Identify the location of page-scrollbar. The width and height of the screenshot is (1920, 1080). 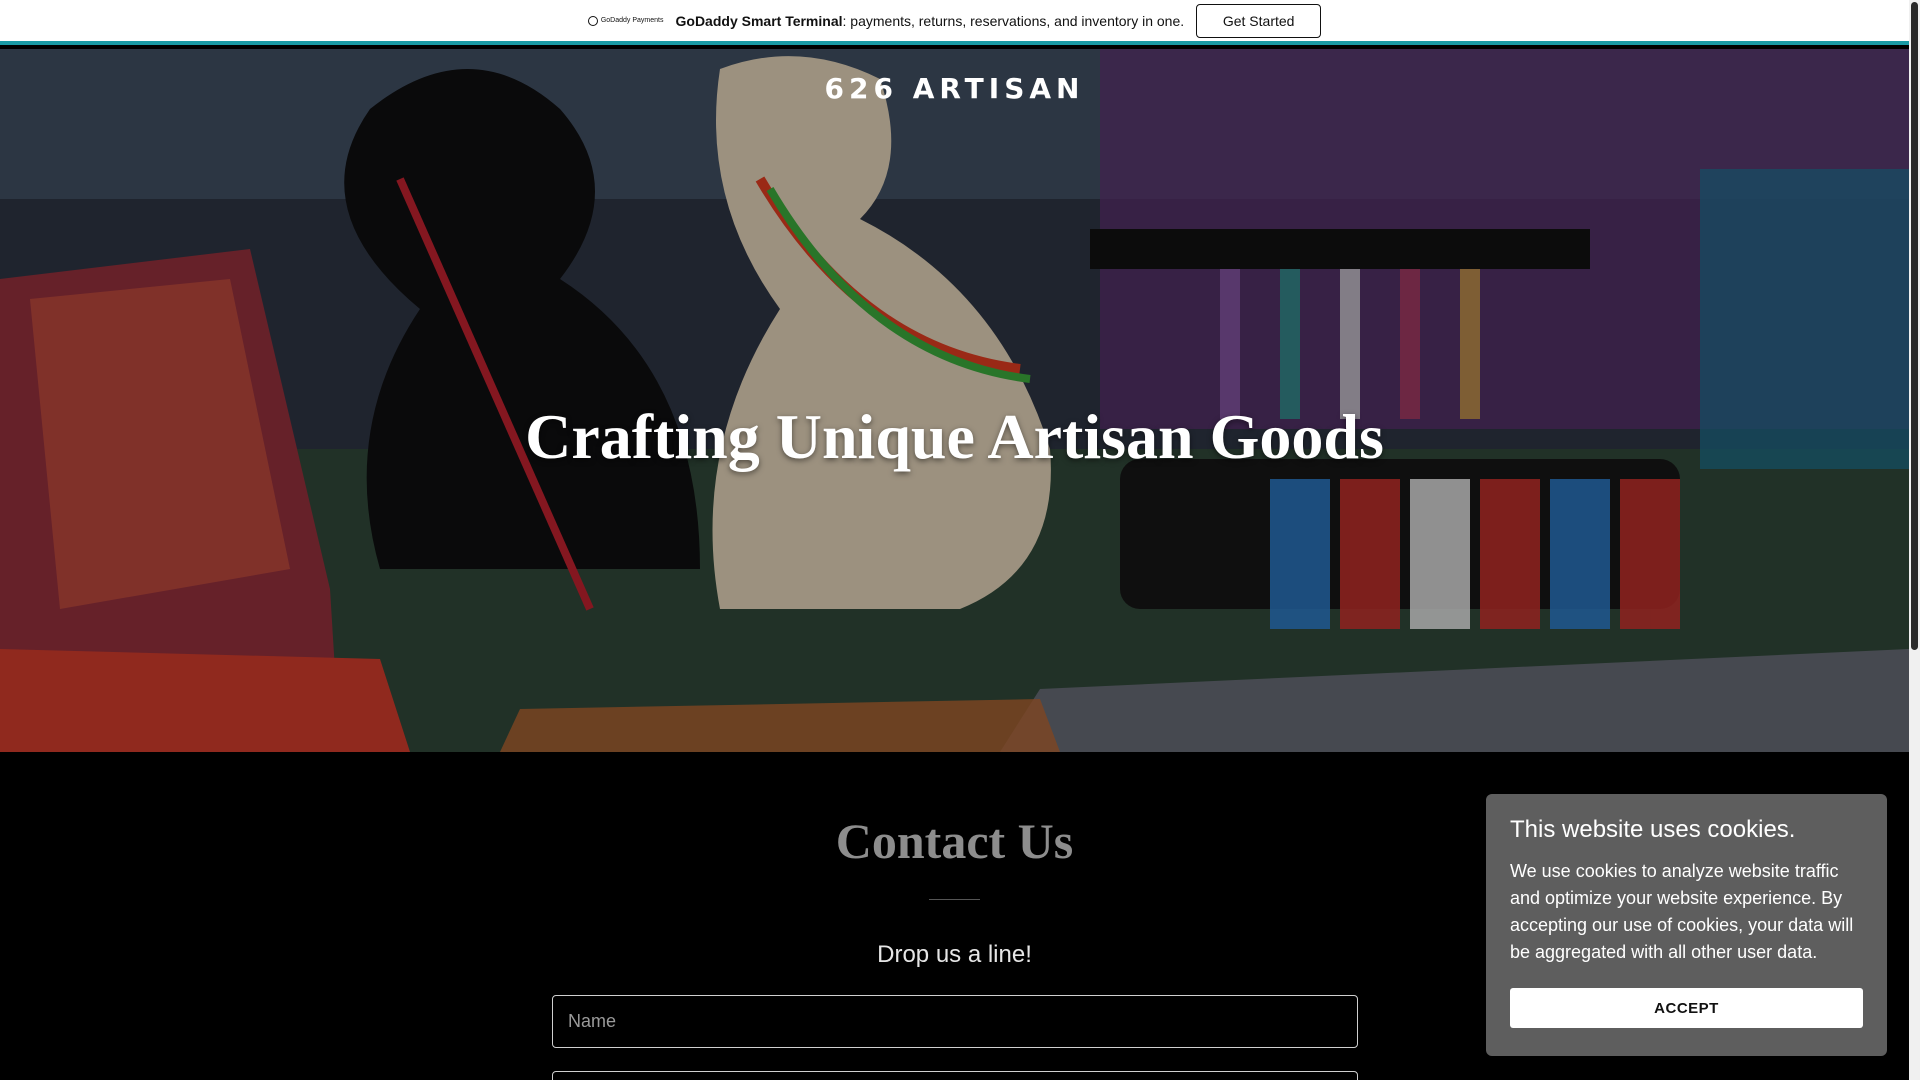
(1914, 540).